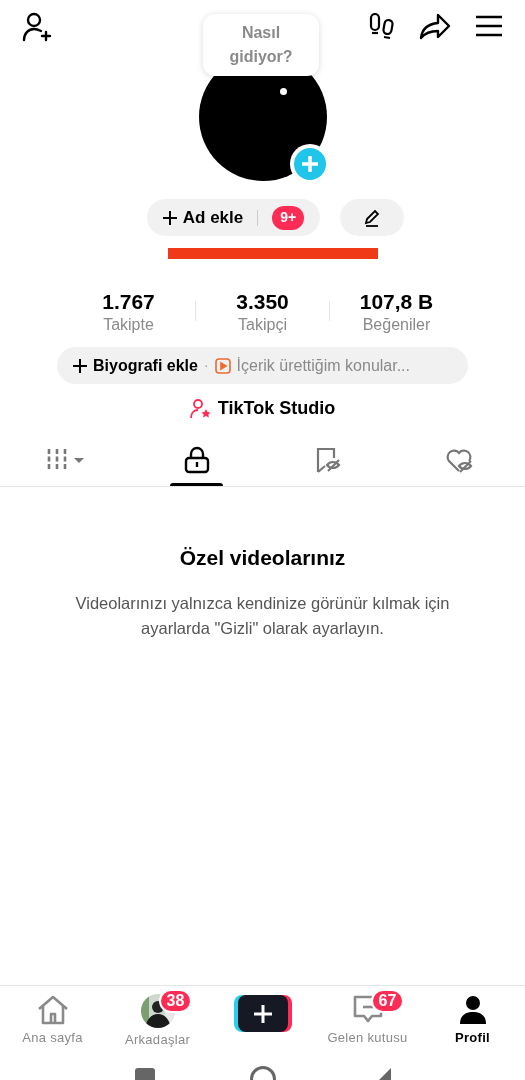  Describe the element at coordinates (262, 558) in the screenshot. I see `empty-title: Özel videolarınız` at that location.